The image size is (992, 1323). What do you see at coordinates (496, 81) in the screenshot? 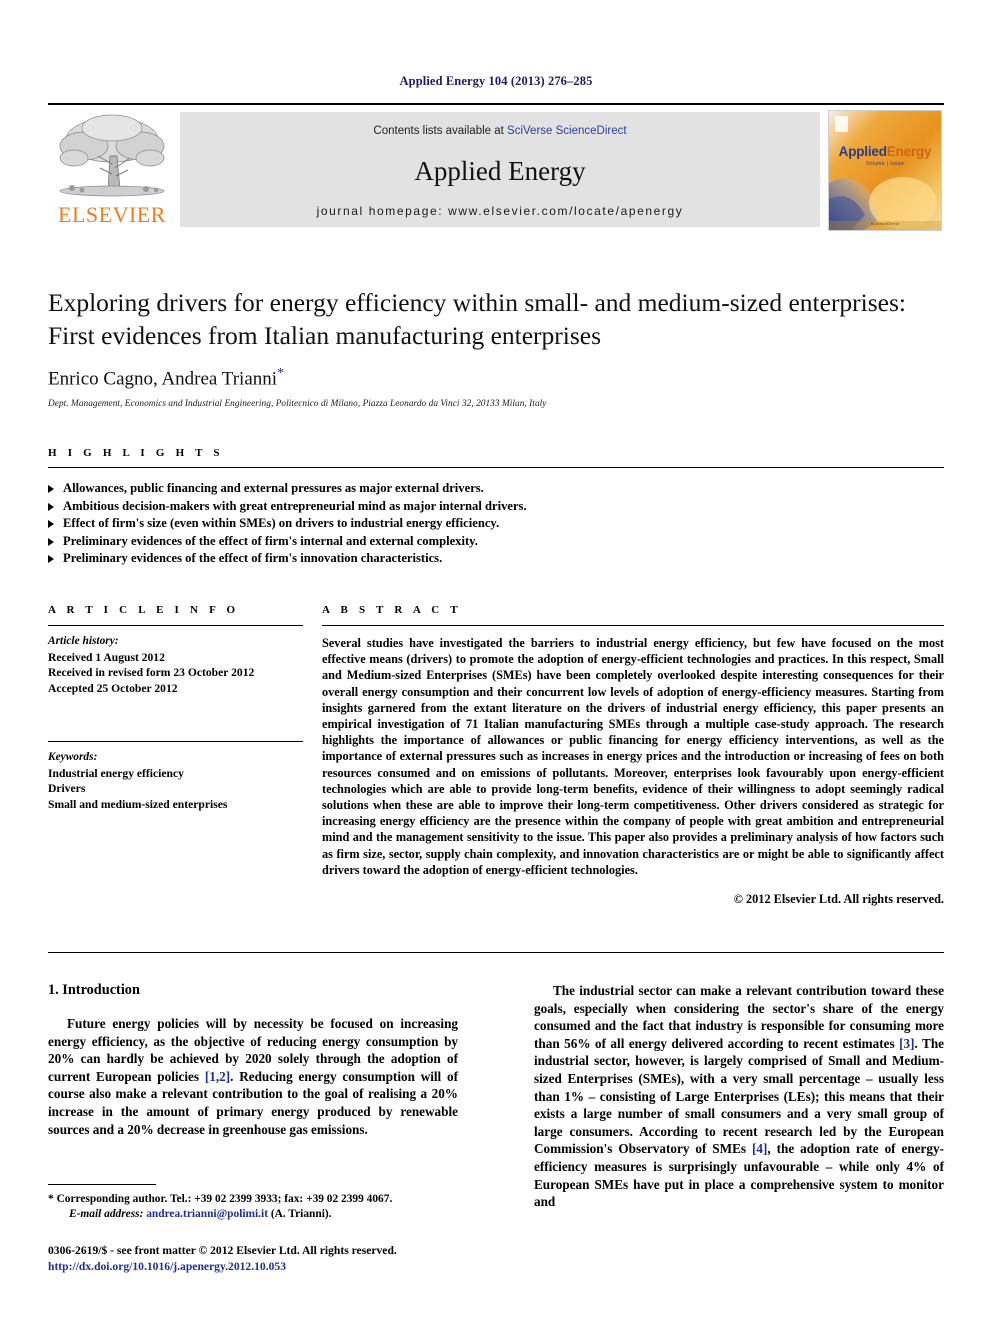
I see `running-head: Applied Energy 104 (2013) 276–285` at bounding box center [496, 81].